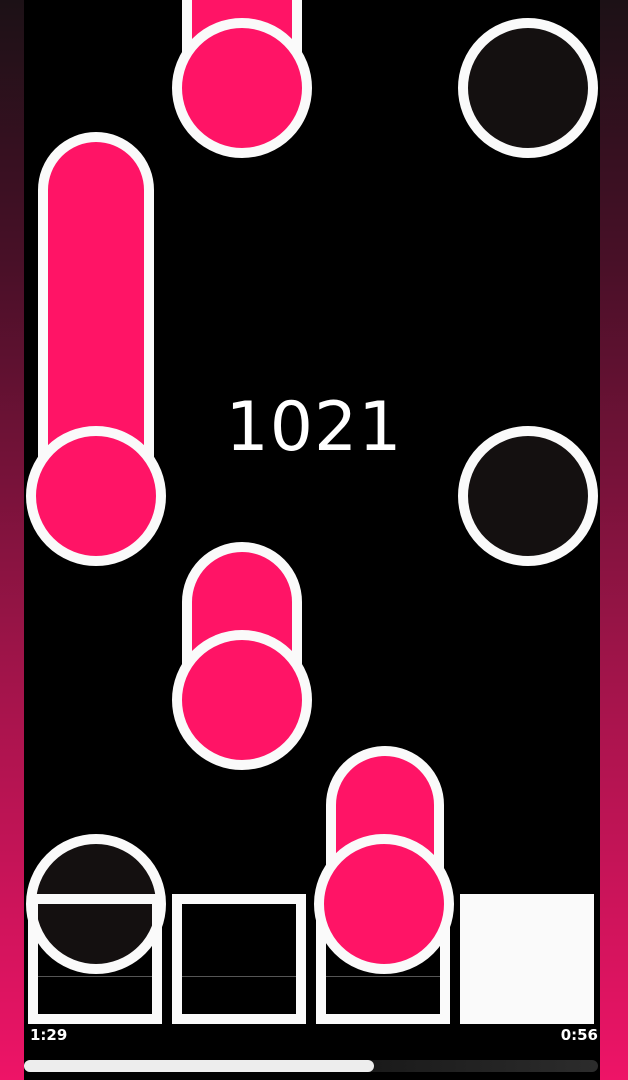  I want to click on remaining-time: 0:56, so click(579, 1035).